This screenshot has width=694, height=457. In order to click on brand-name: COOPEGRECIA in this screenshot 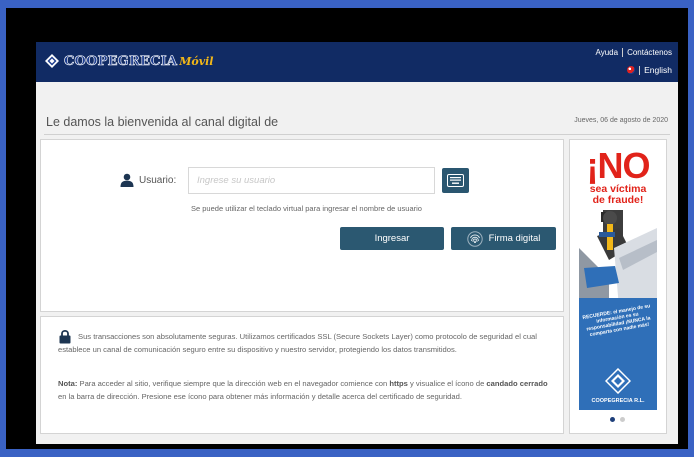, I will do `click(121, 61)`.